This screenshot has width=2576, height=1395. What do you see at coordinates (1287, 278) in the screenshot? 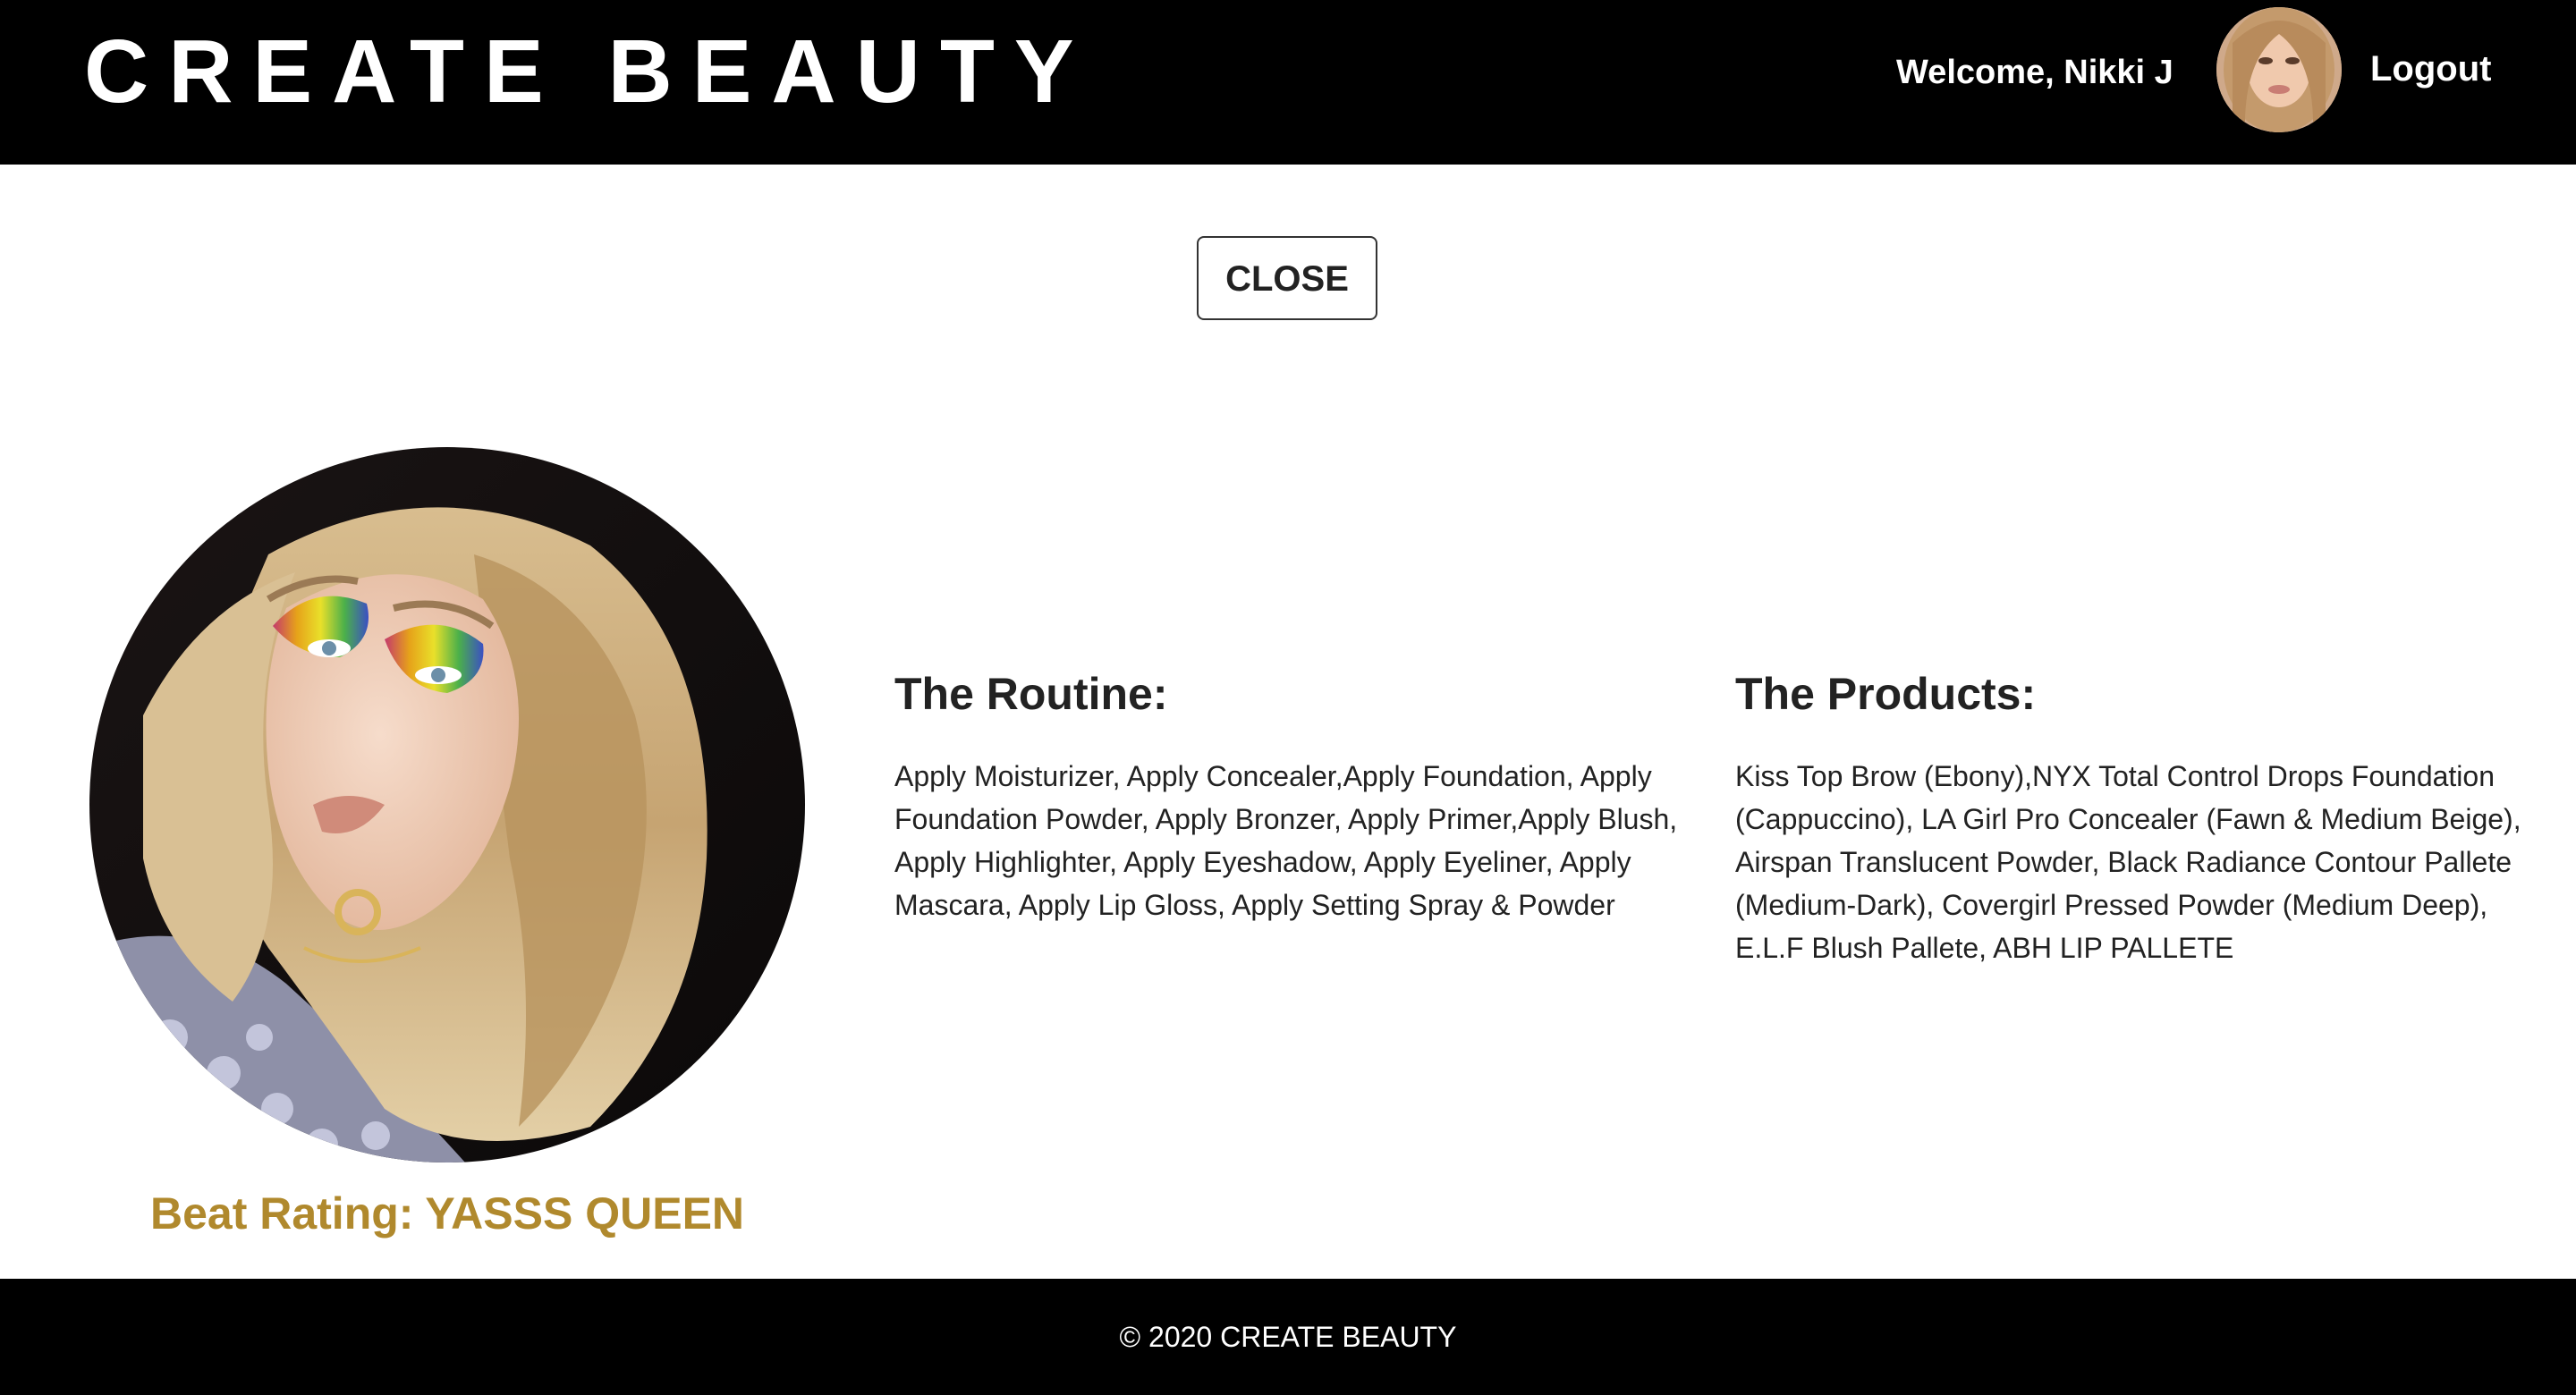
I see `close-button: CLOSE` at bounding box center [1287, 278].